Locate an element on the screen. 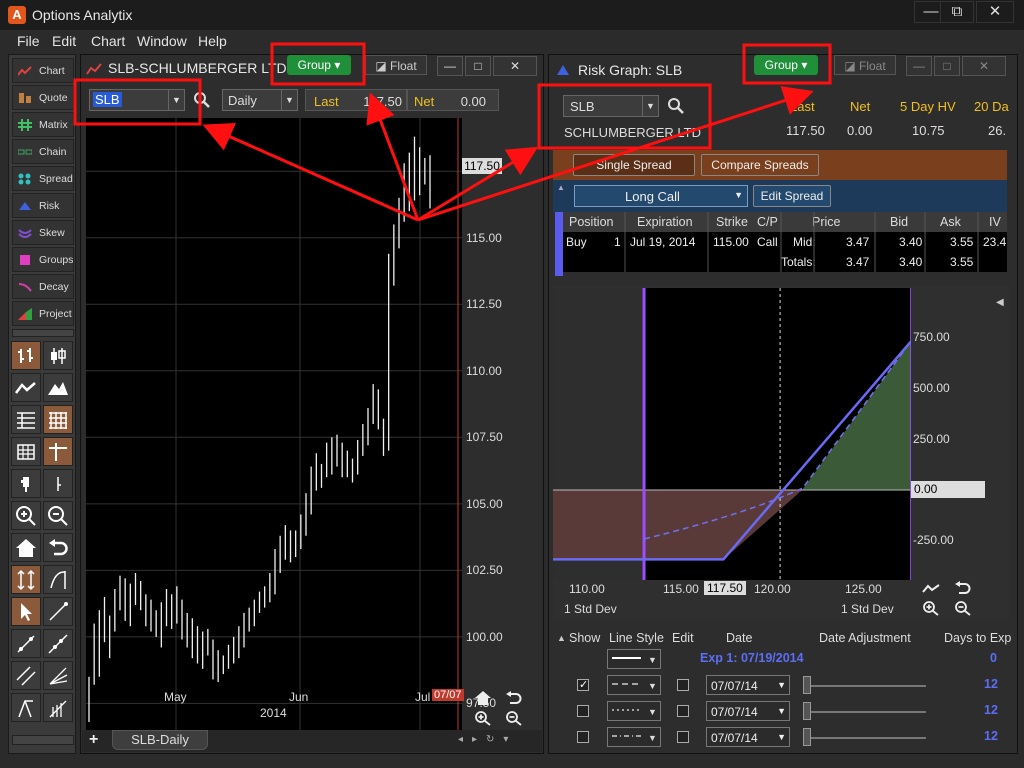 This screenshot has width=1024, height=768. risk-graph is located at coordinates (732, 434).